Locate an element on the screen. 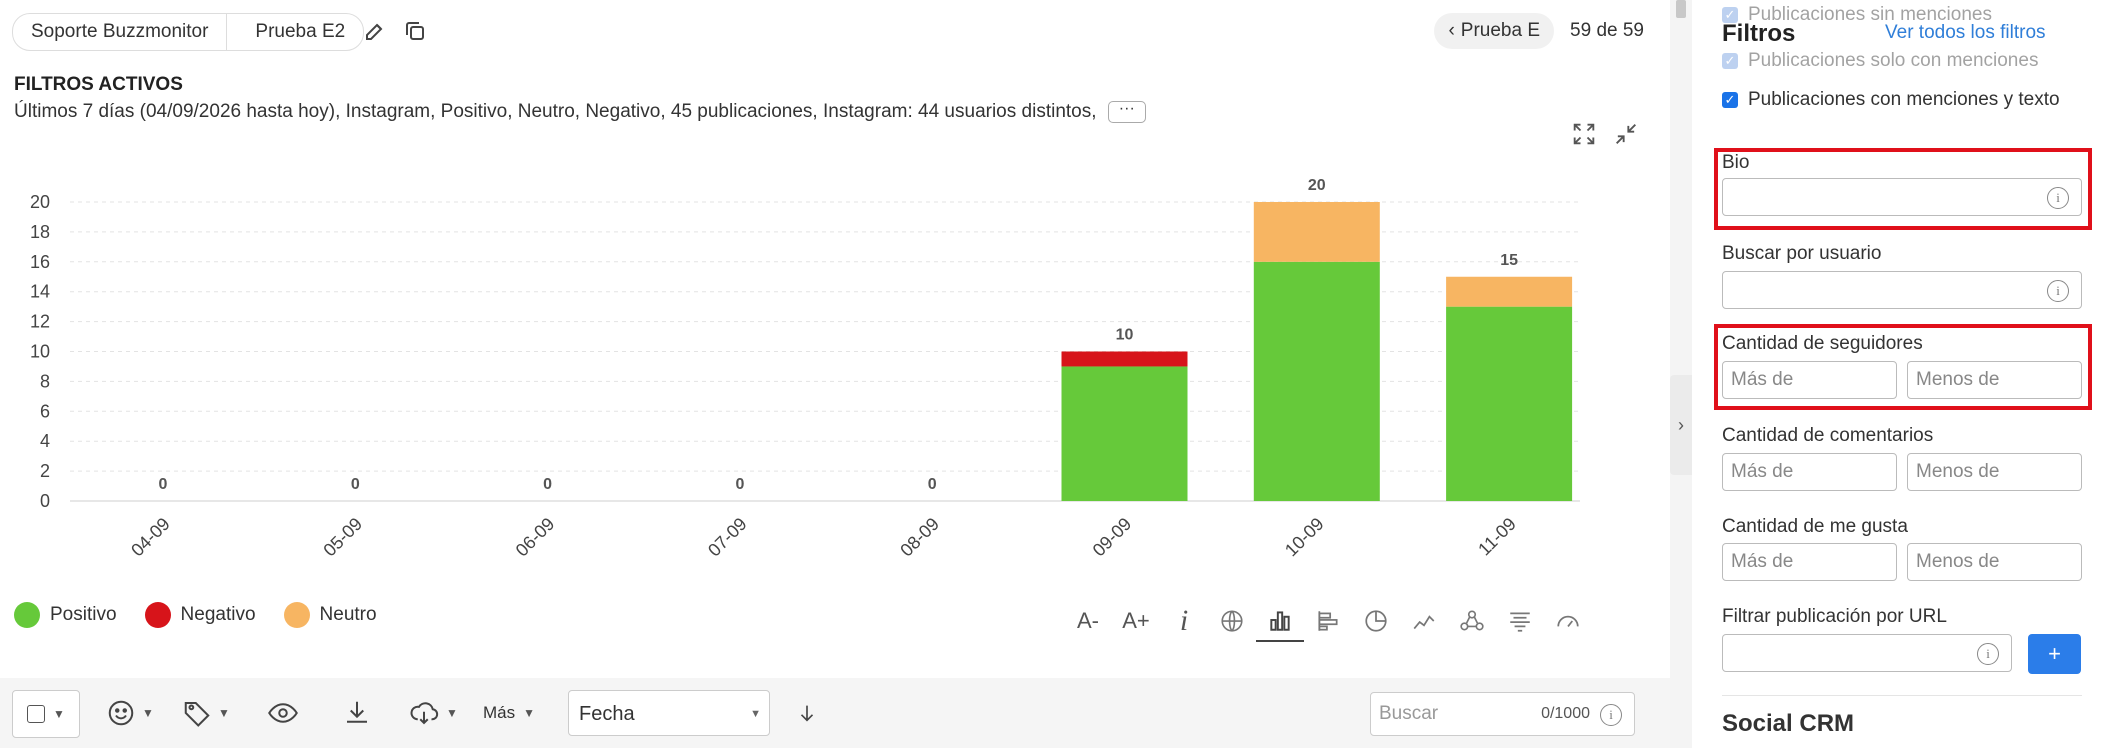  word-cloud-icon is located at coordinates (1520, 621).